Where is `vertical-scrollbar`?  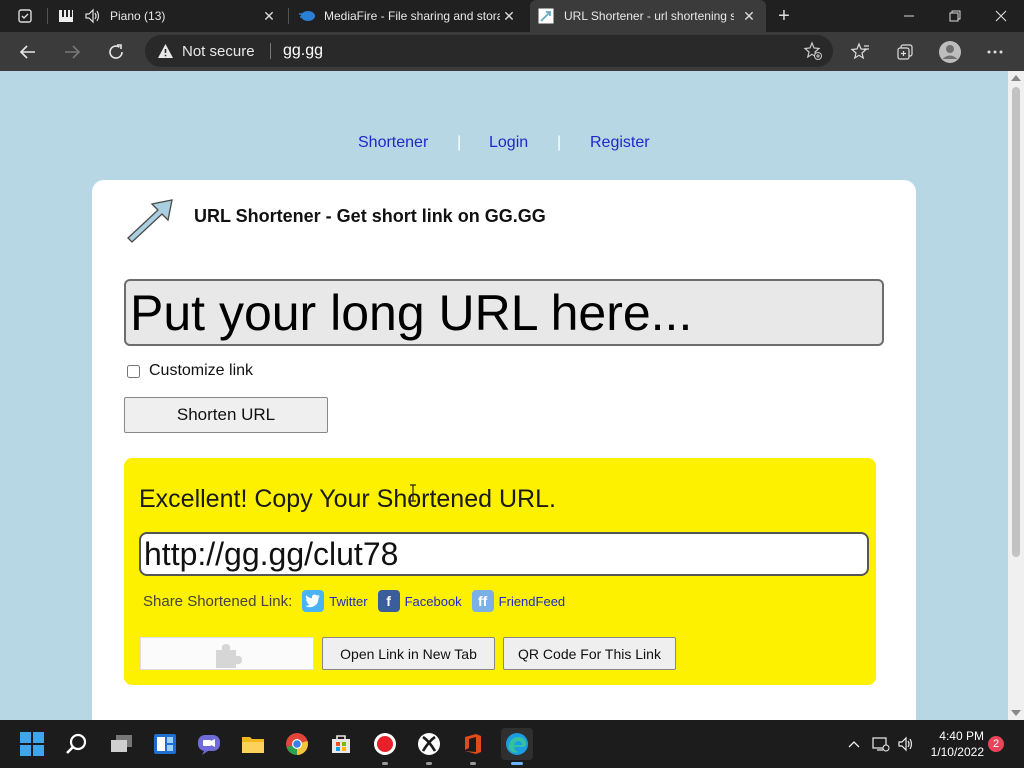 vertical-scrollbar is located at coordinates (1016, 395).